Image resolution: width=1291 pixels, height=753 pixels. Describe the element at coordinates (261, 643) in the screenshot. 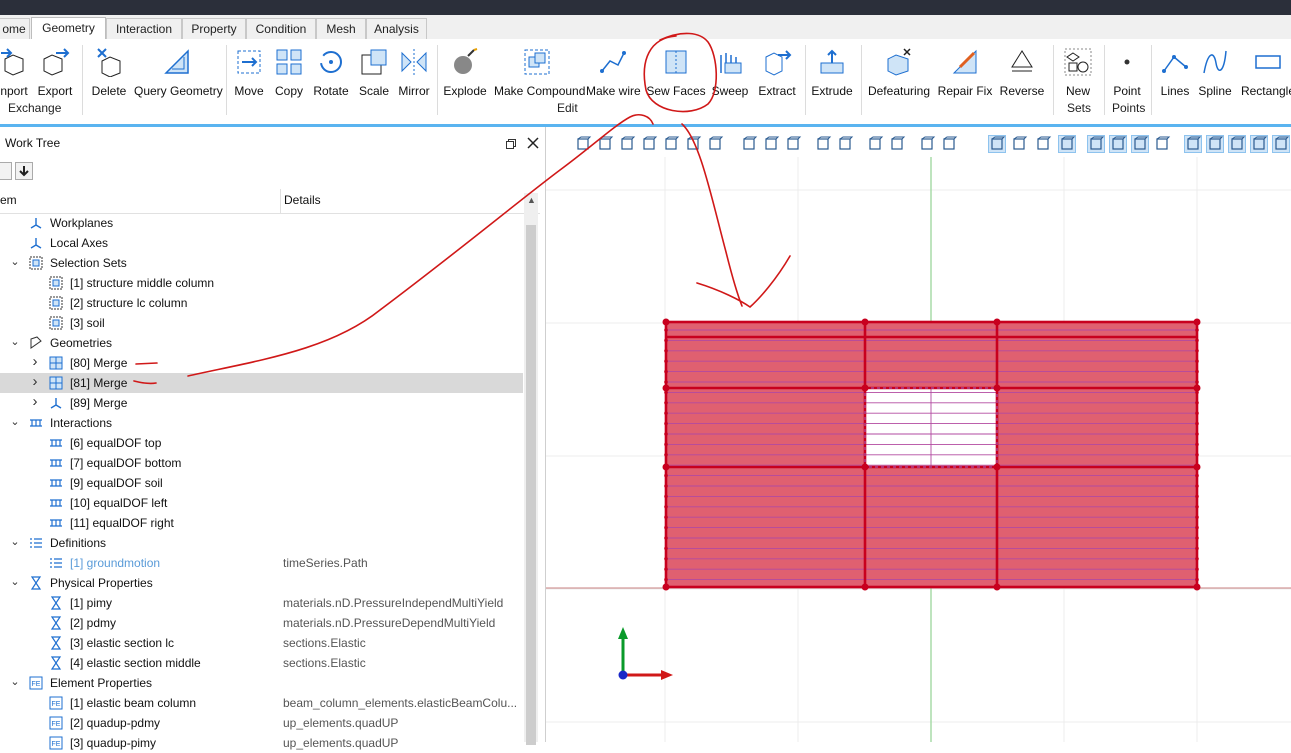

I see `tree-row: [3] elastic section lc sections.Elastic` at that location.